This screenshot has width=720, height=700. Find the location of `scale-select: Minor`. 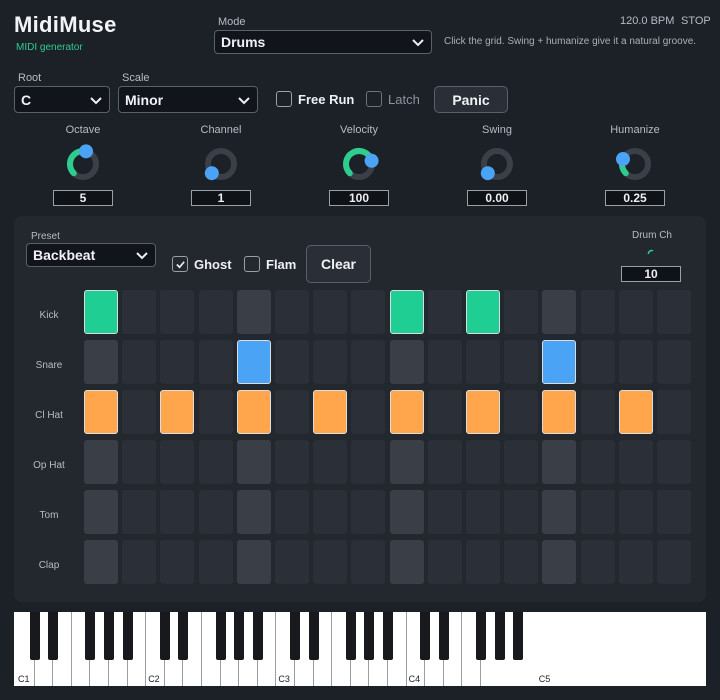

scale-select: Minor is located at coordinates (188, 99).